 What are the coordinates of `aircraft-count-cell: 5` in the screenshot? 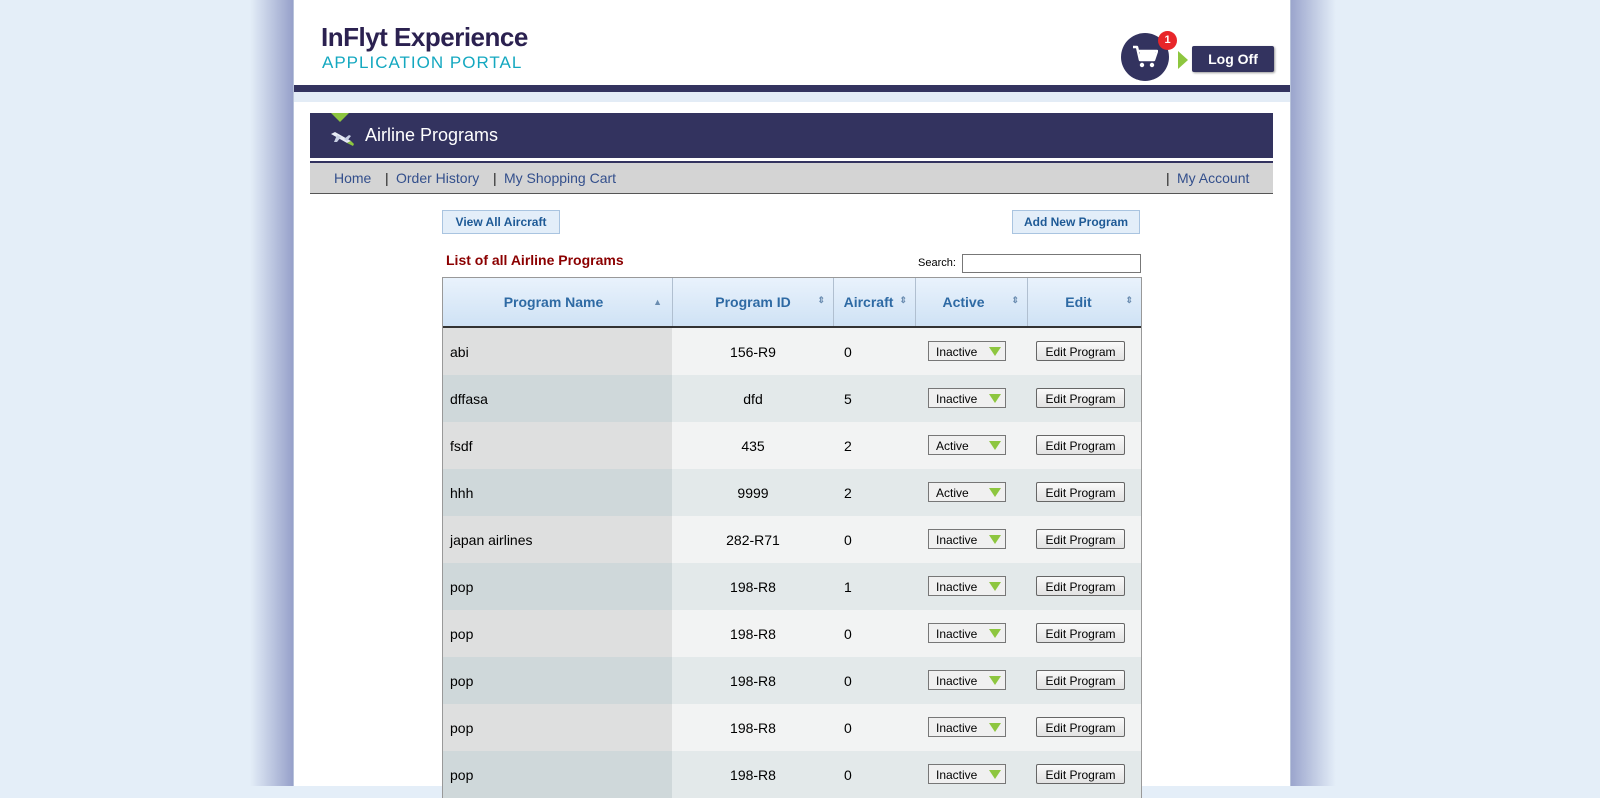 It's located at (848, 399).